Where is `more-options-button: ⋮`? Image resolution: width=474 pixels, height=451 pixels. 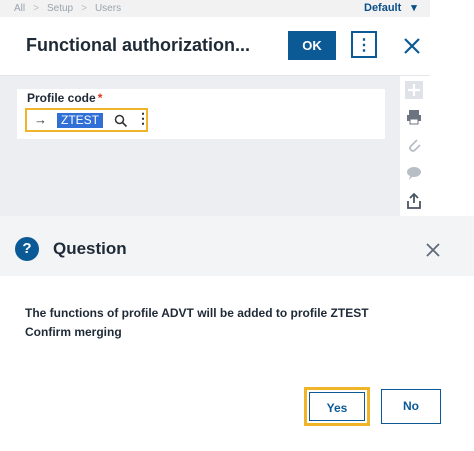
more-options-button: ⋮ is located at coordinates (364, 44).